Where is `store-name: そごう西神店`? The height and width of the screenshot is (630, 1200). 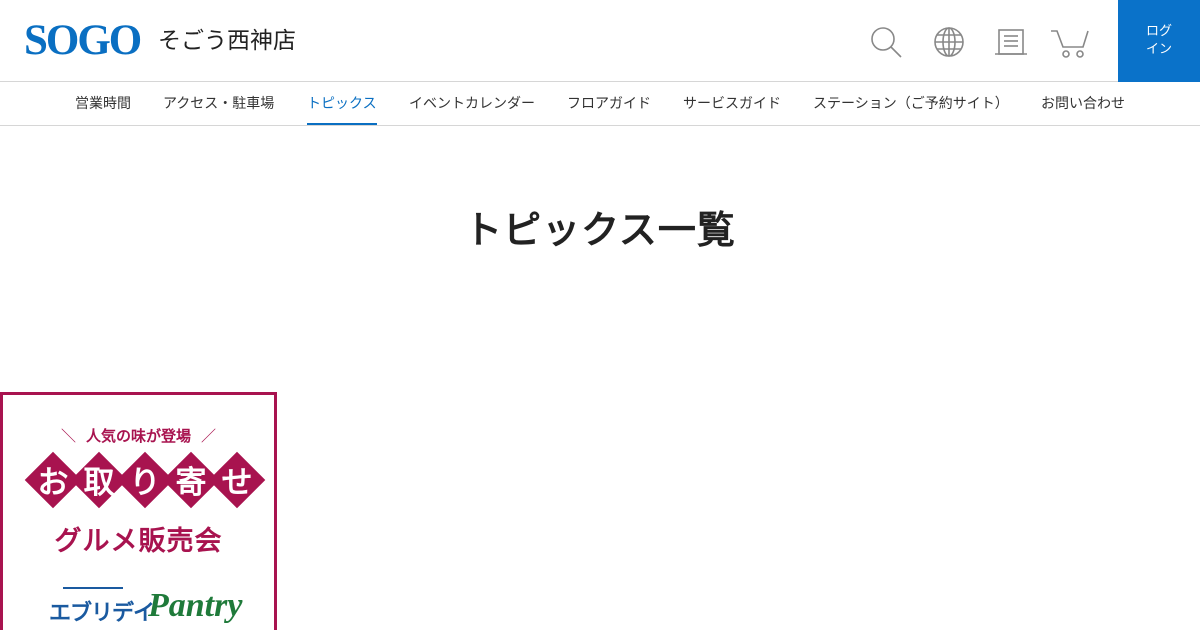 store-name: そごう西神店 is located at coordinates (227, 41).